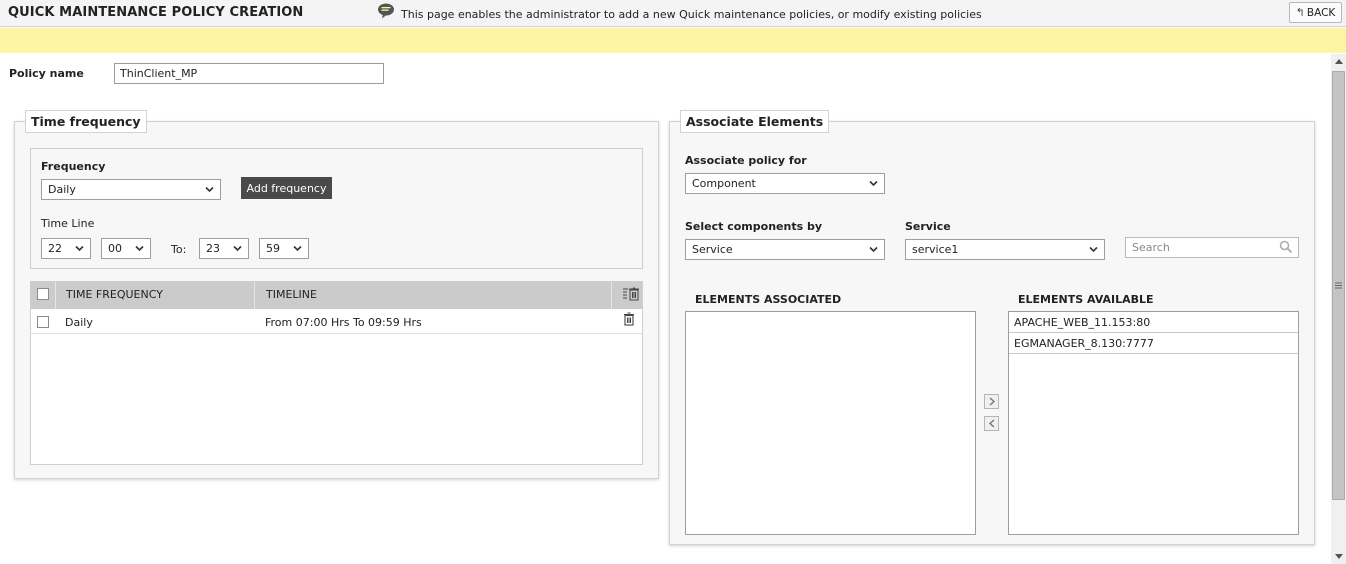  What do you see at coordinates (79, 322) in the screenshot?
I see `row-frequency: Daily` at bounding box center [79, 322].